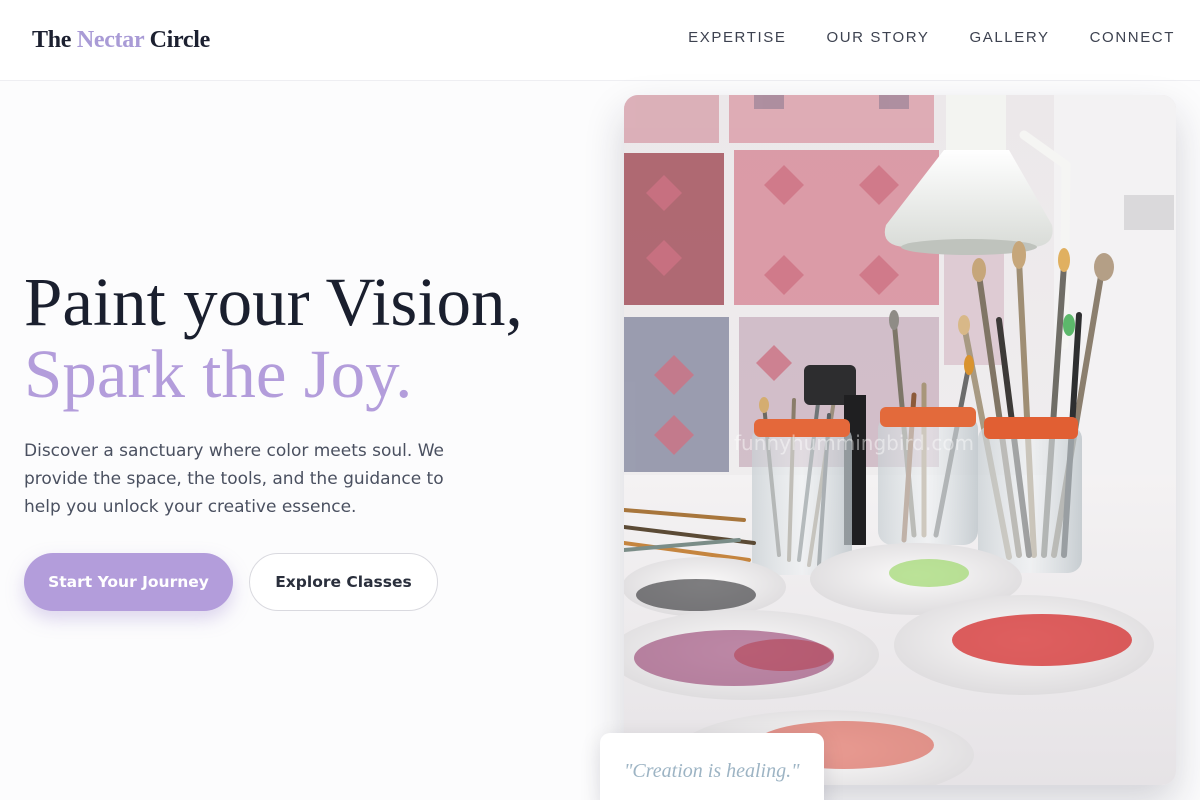  What do you see at coordinates (218, 374) in the screenshot?
I see `headline-line-2: Spark the Joy.` at bounding box center [218, 374].